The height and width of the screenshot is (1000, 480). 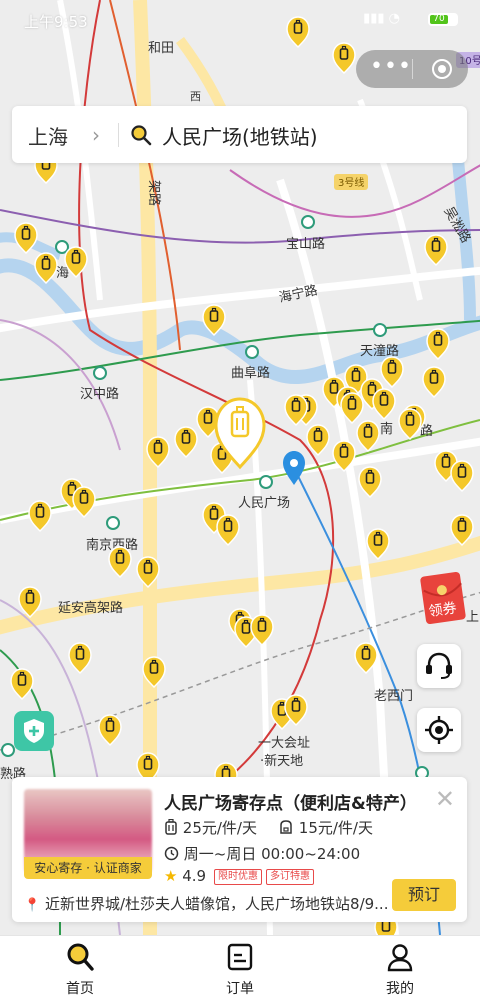 What do you see at coordinates (400, 989) in the screenshot?
I see `tab-profile-label: 我的` at bounding box center [400, 989].